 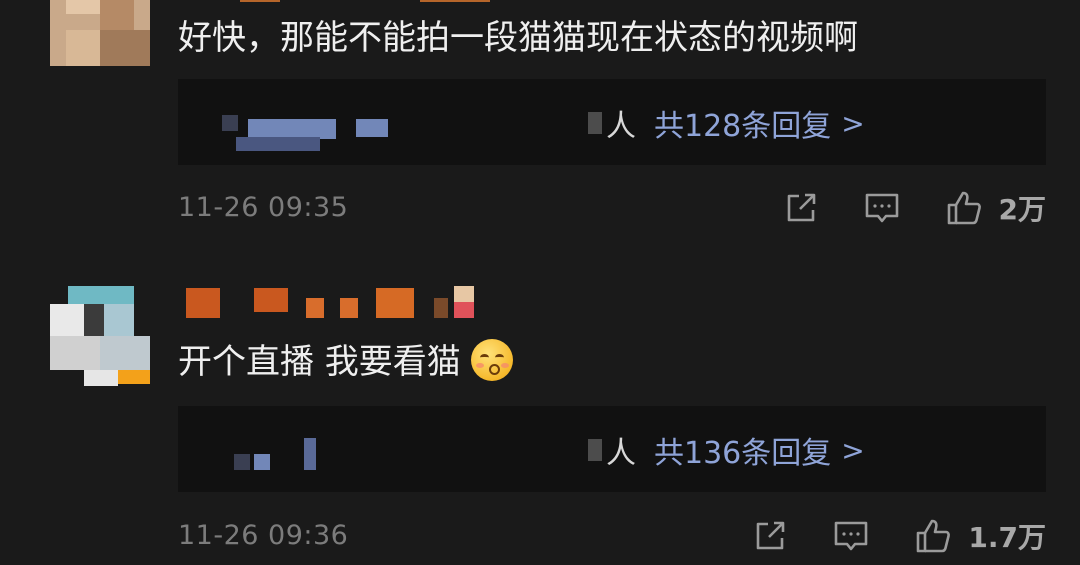 I want to click on comment-meta: 11-26 09:36 1.7万, so click(x=612, y=536).